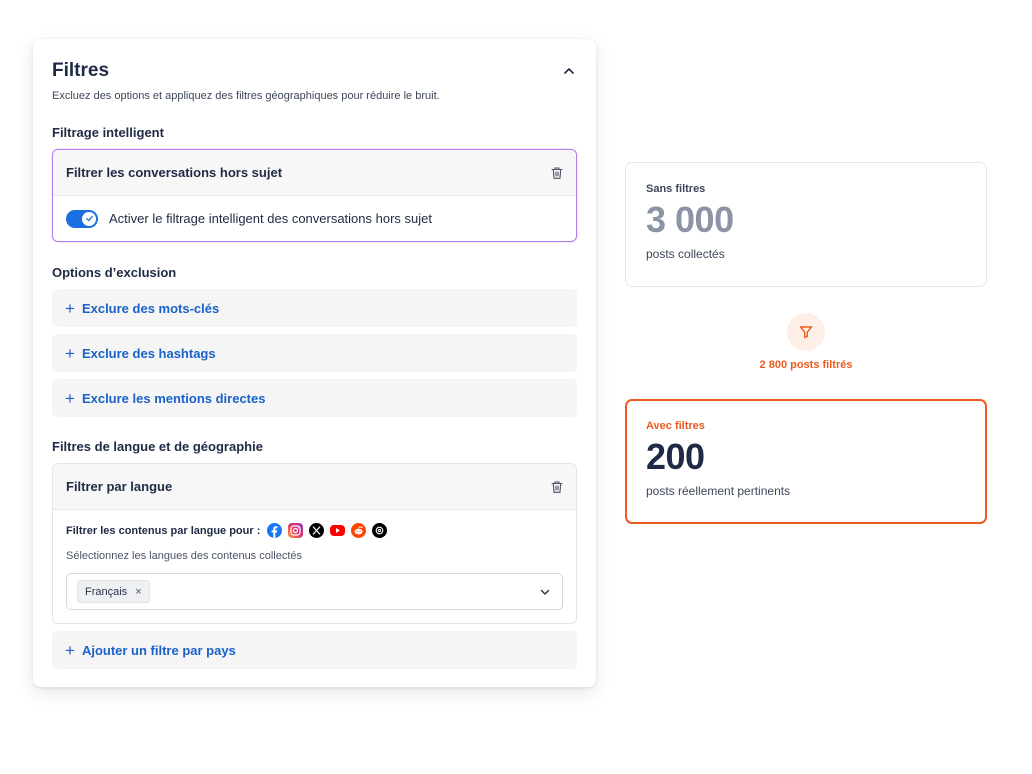  Describe the element at coordinates (806, 224) in the screenshot. I see `stat-without-filters: Sans filtres 3 000 posts collectés` at that location.